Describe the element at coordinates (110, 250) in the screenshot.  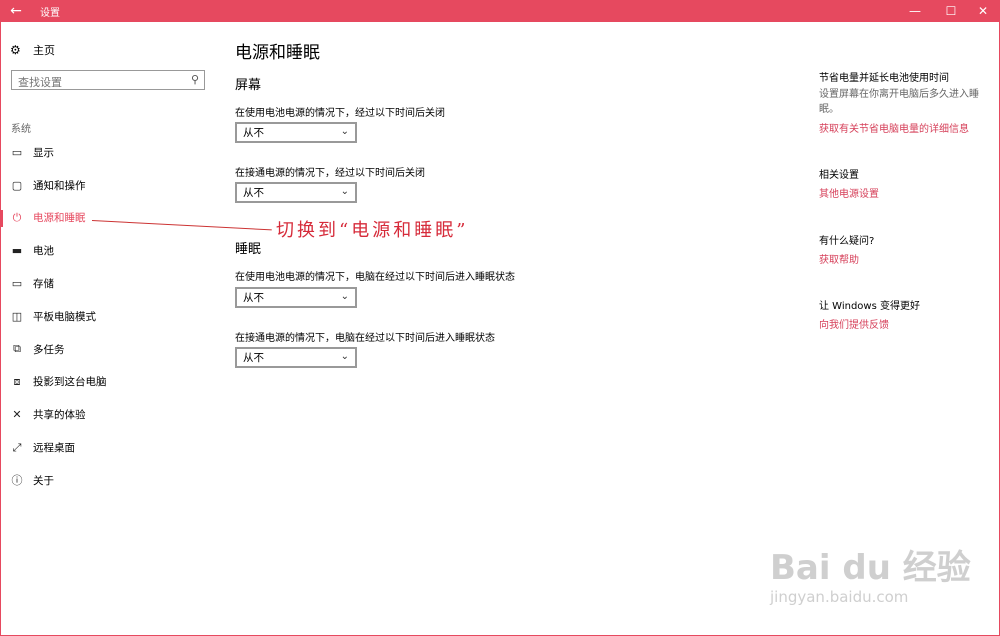
I see `sidebar-item-battery: ▬ 电池` at that location.